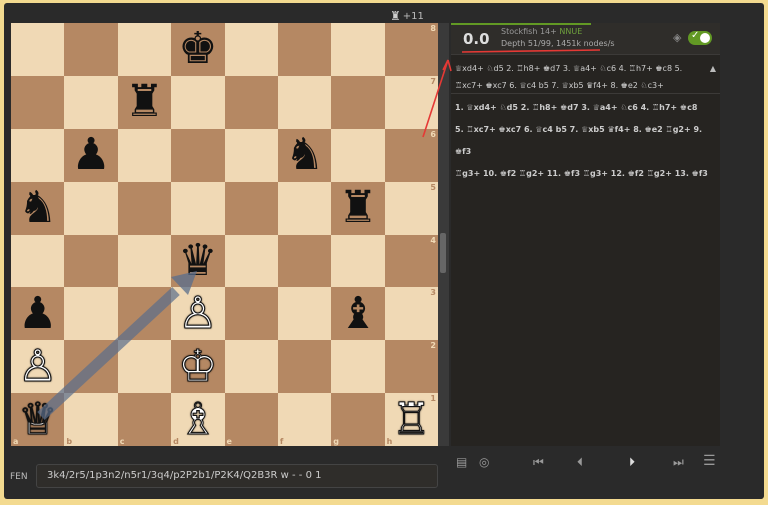 The height and width of the screenshot is (505, 768). I want to click on square-h2: 2, so click(411, 367).